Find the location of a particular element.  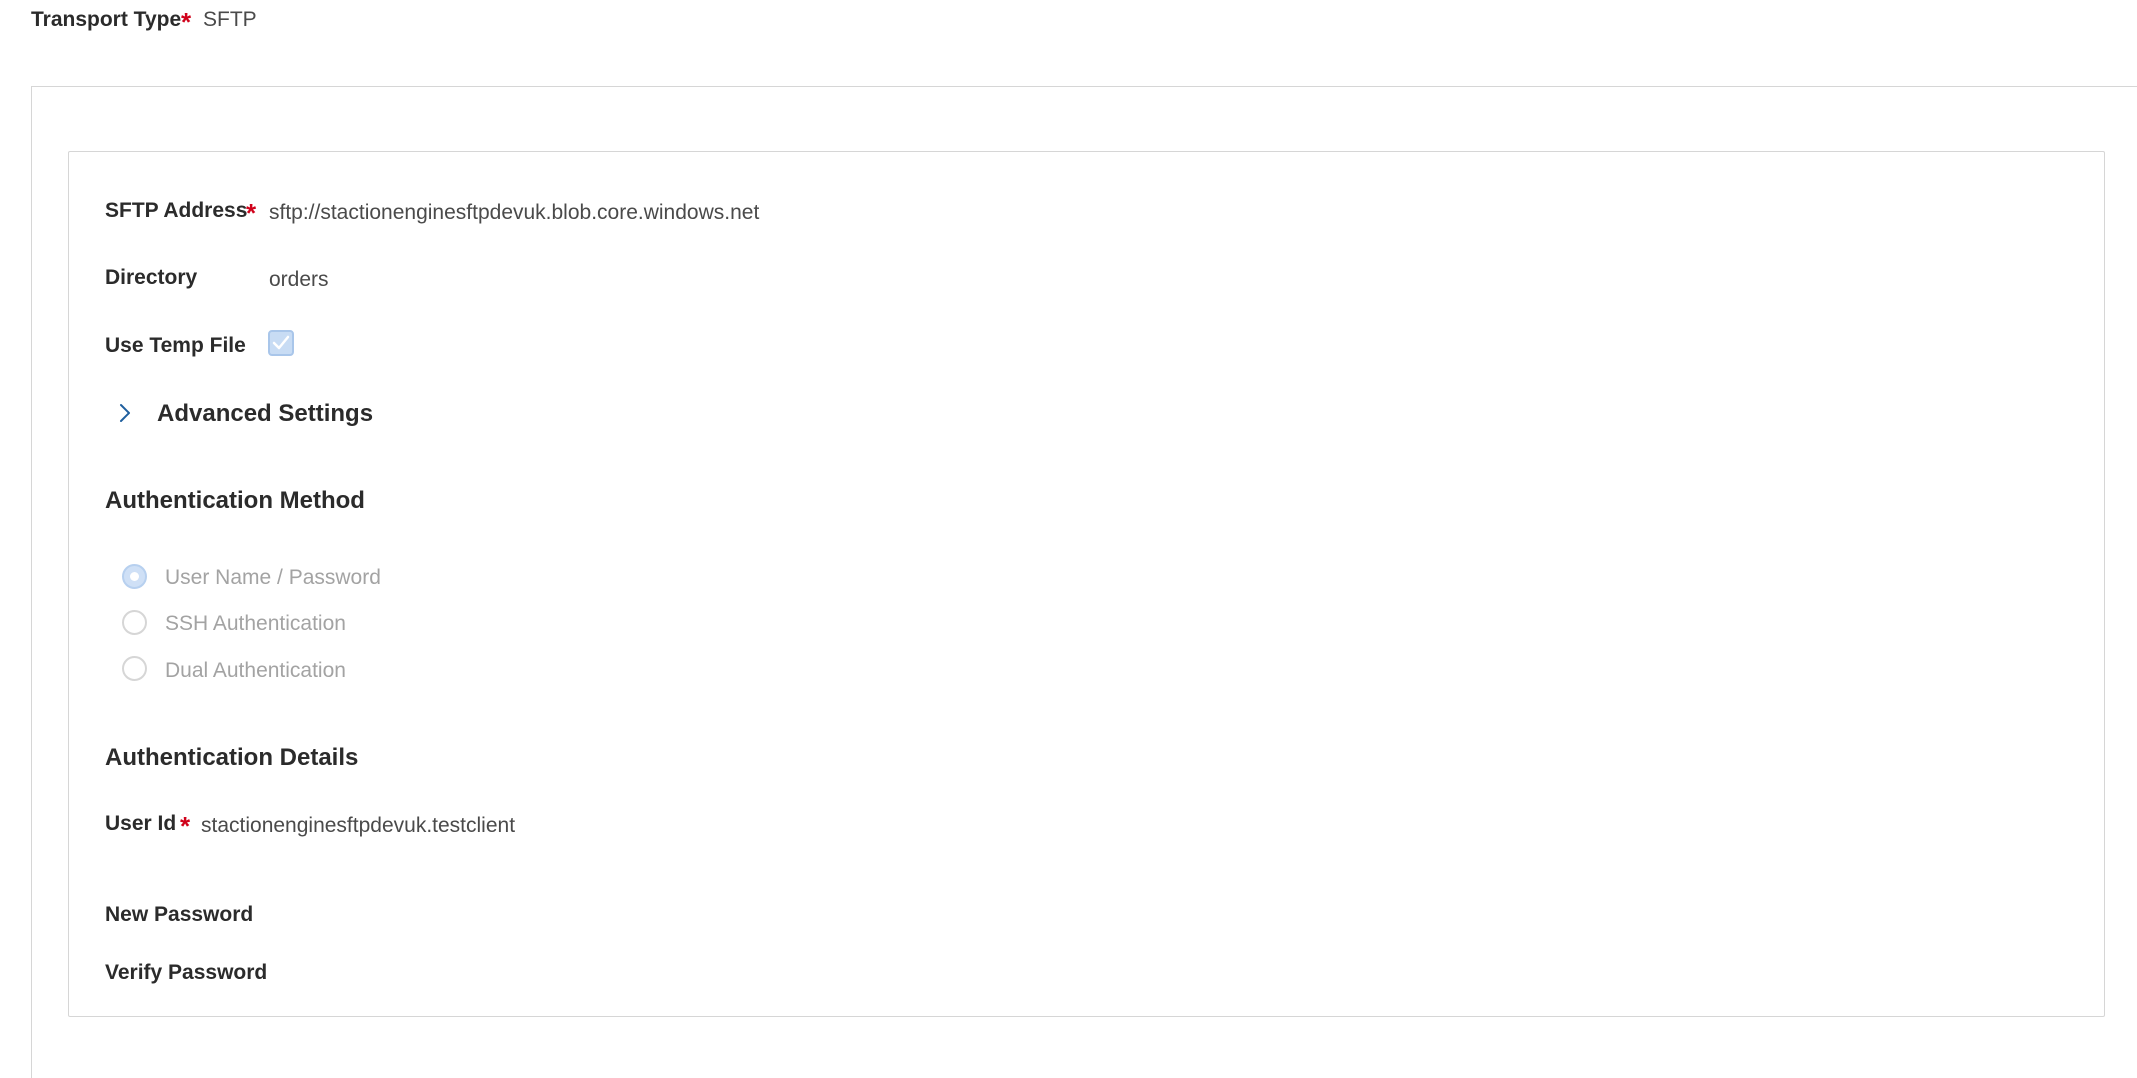

directory-label: Directory is located at coordinates (151, 277).